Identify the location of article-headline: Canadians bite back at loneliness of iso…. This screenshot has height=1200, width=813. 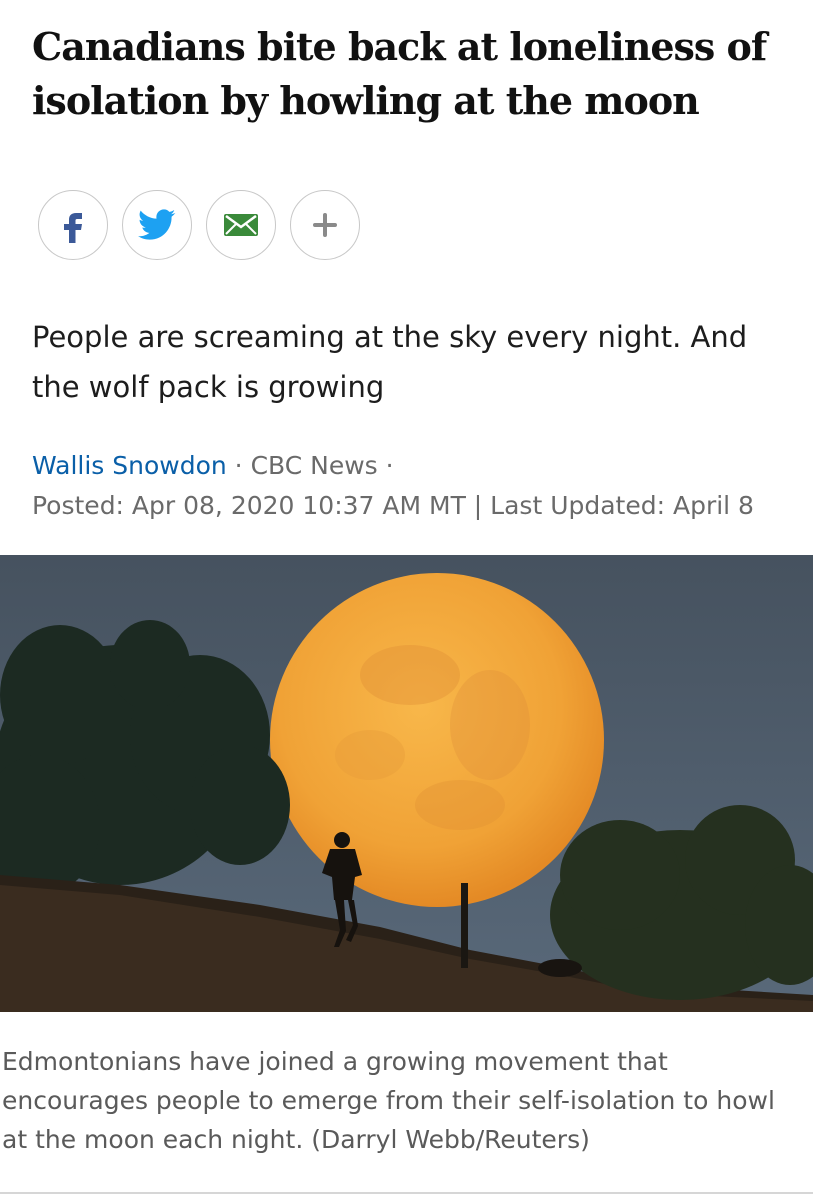
(399, 73).